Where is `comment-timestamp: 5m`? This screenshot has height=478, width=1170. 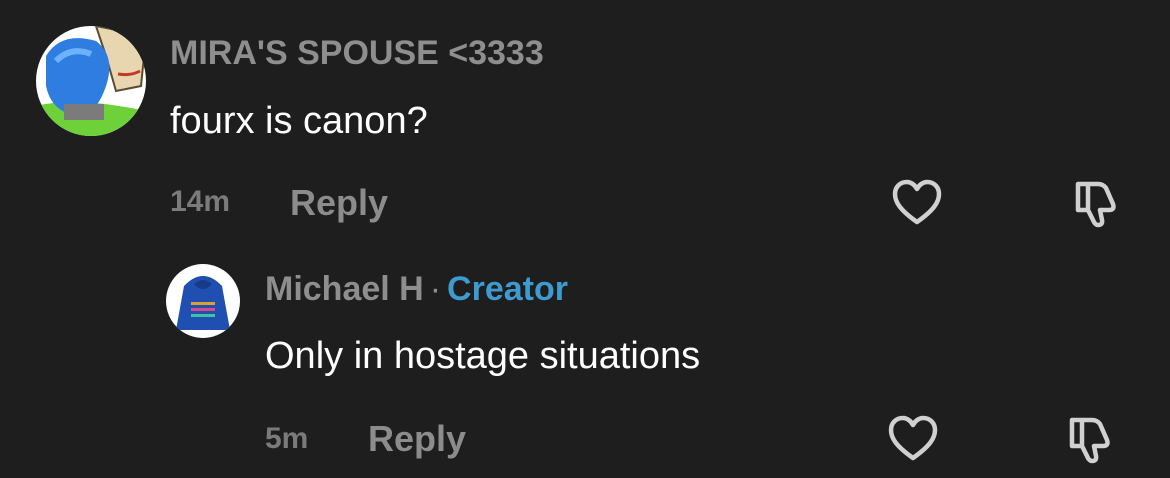 comment-timestamp: 5m is located at coordinates (287, 438).